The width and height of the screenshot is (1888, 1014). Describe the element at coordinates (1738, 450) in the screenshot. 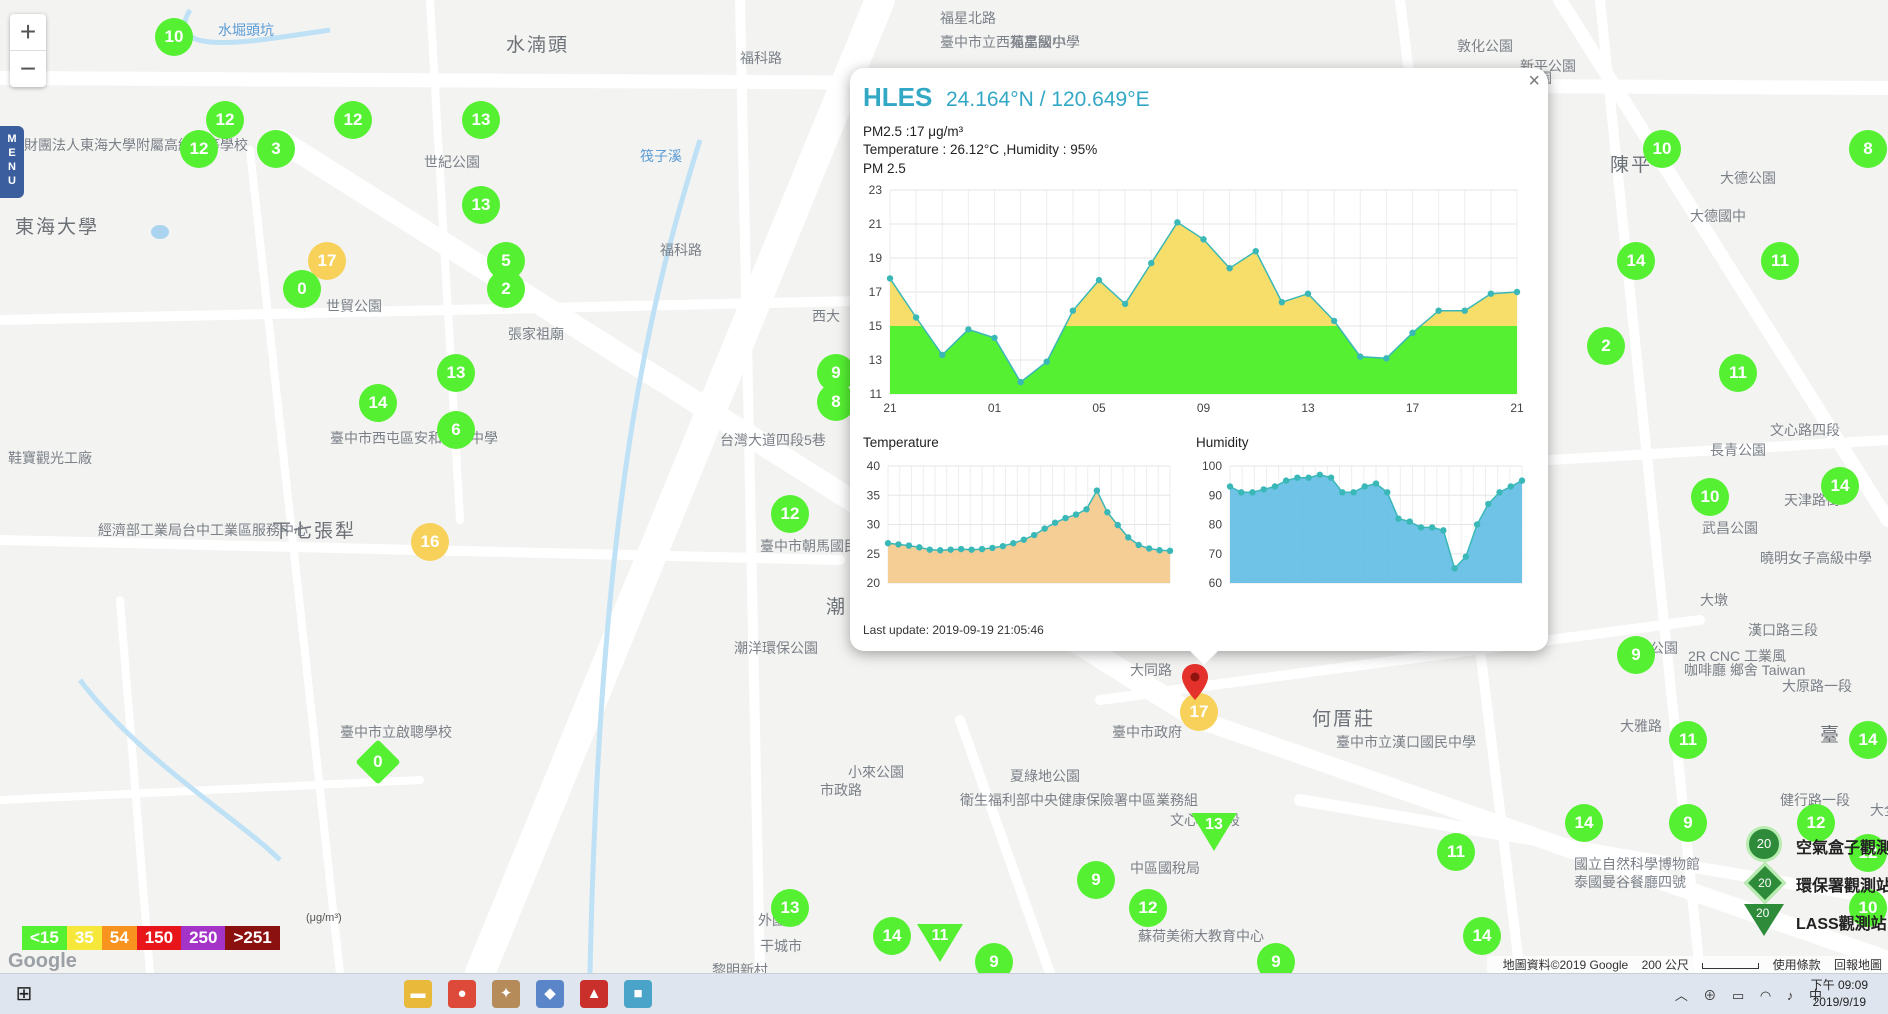

I see `map-place-label: 長青公園` at that location.